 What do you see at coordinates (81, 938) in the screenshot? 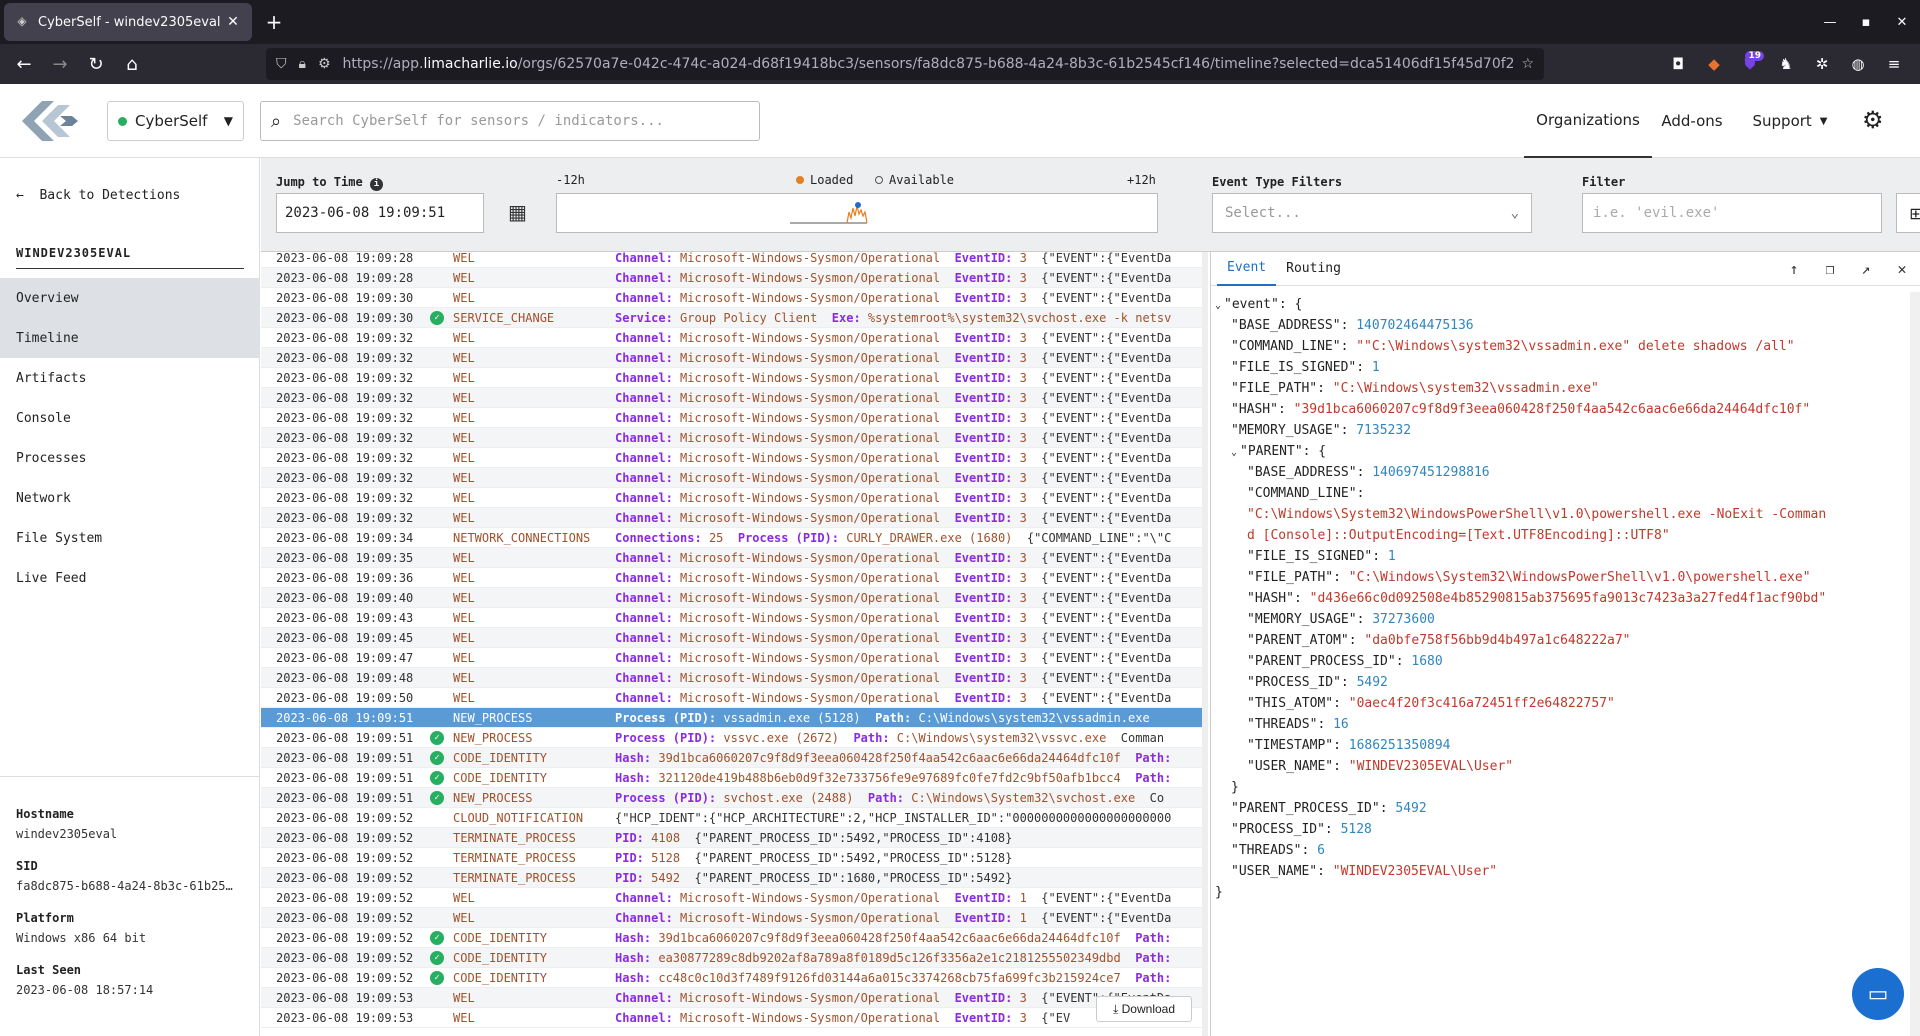
I see `platform-value: Windows x86 64 bit` at bounding box center [81, 938].